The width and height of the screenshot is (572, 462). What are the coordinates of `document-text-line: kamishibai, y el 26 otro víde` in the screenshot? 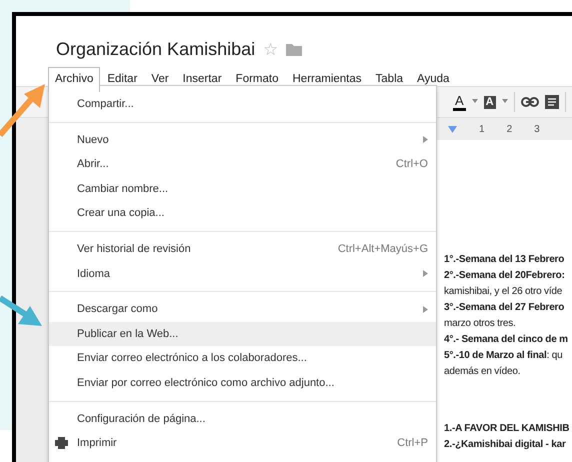 It's located at (504, 292).